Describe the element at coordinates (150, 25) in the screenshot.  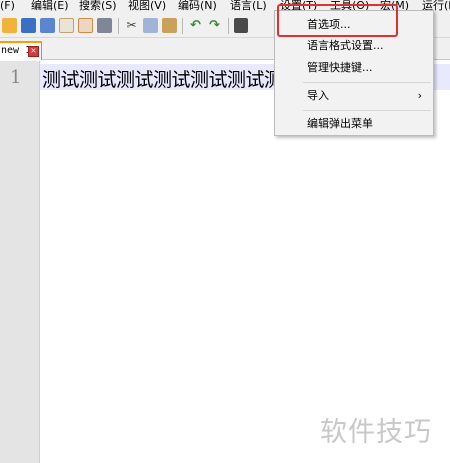
I see `copy-icon` at that location.